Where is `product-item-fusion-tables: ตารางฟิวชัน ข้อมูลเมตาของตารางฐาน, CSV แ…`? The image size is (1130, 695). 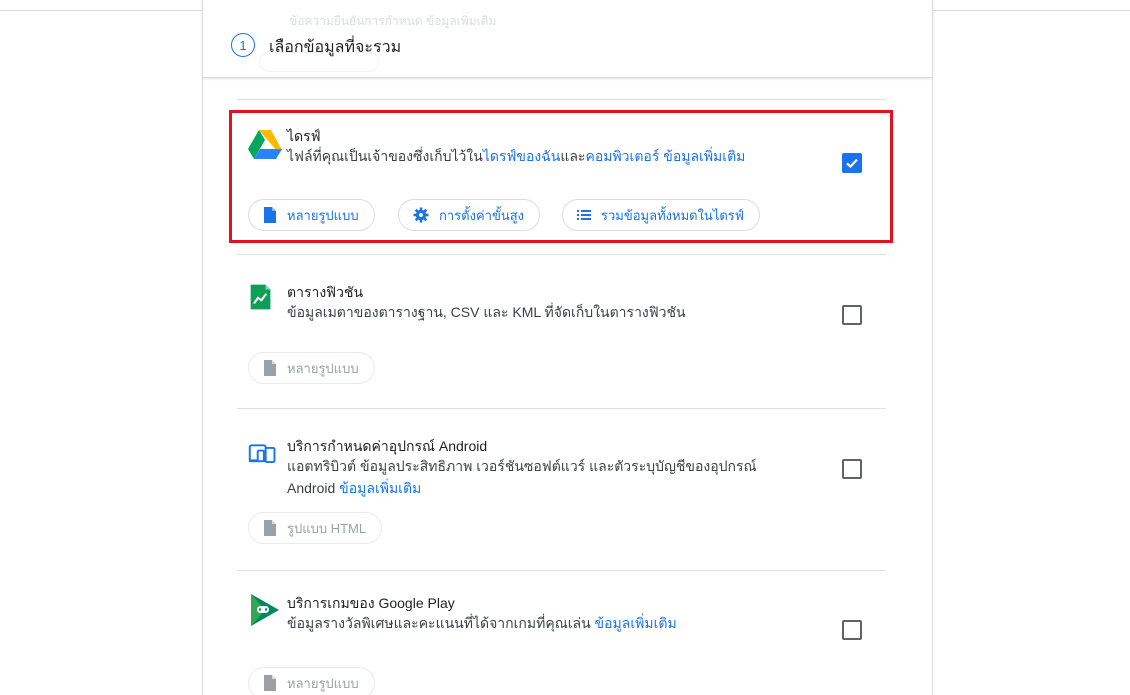
product-item-fusion-tables: ตารางฟิวชัน ข้อมูลเมตาของตารางฐาน, CSV แ… is located at coordinates (562, 337).